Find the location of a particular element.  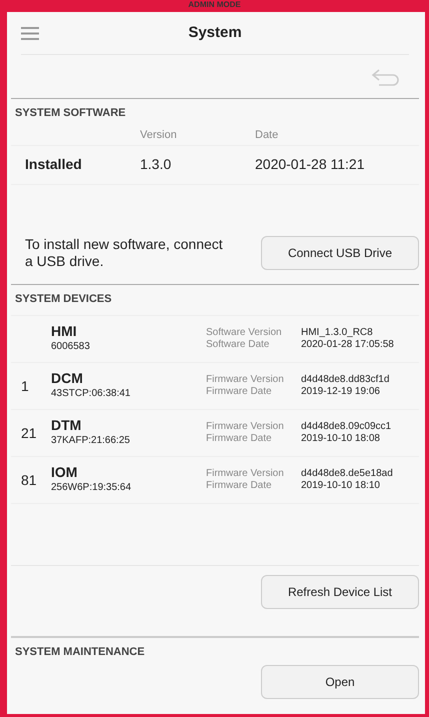

device-serial: 43STCP:06:38:41 is located at coordinates (91, 394).